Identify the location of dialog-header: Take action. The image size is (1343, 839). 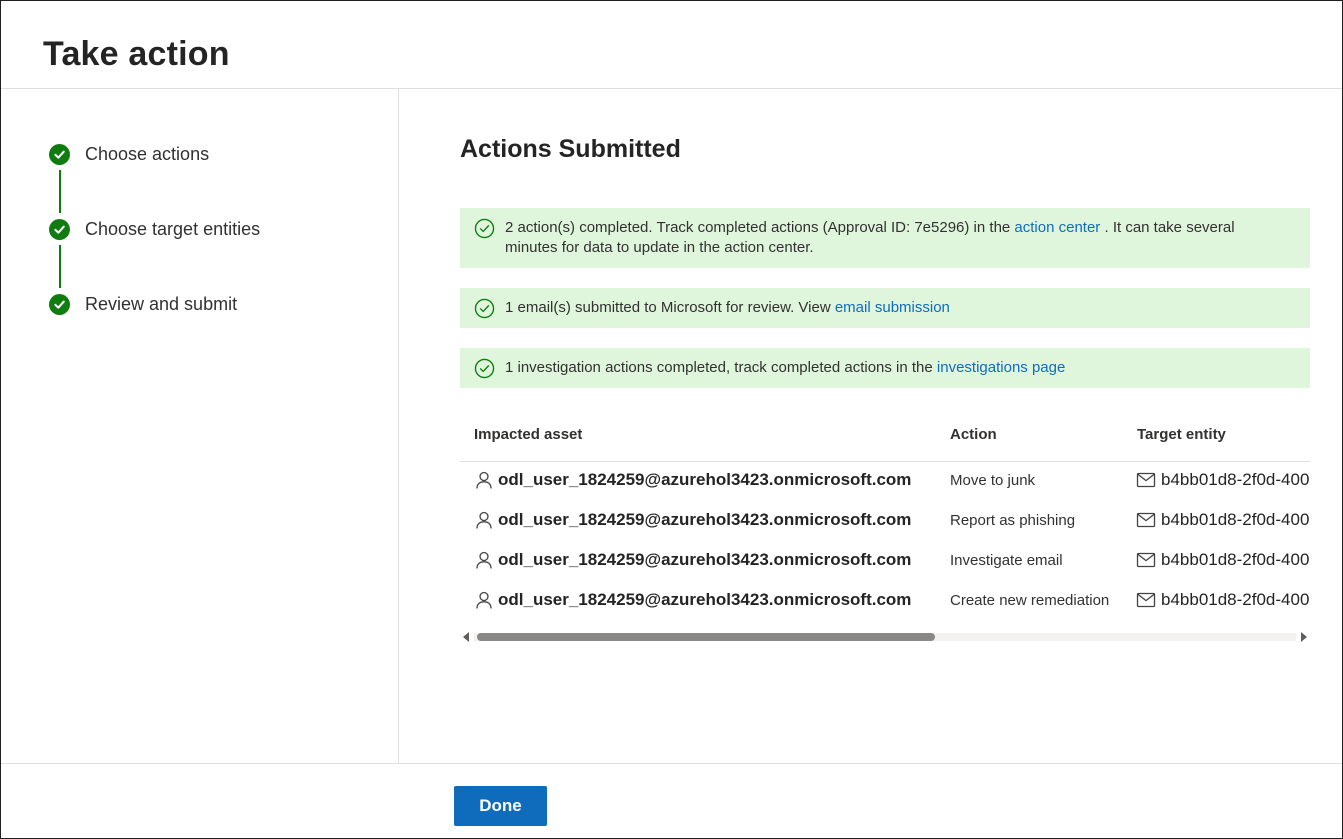
(671, 45).